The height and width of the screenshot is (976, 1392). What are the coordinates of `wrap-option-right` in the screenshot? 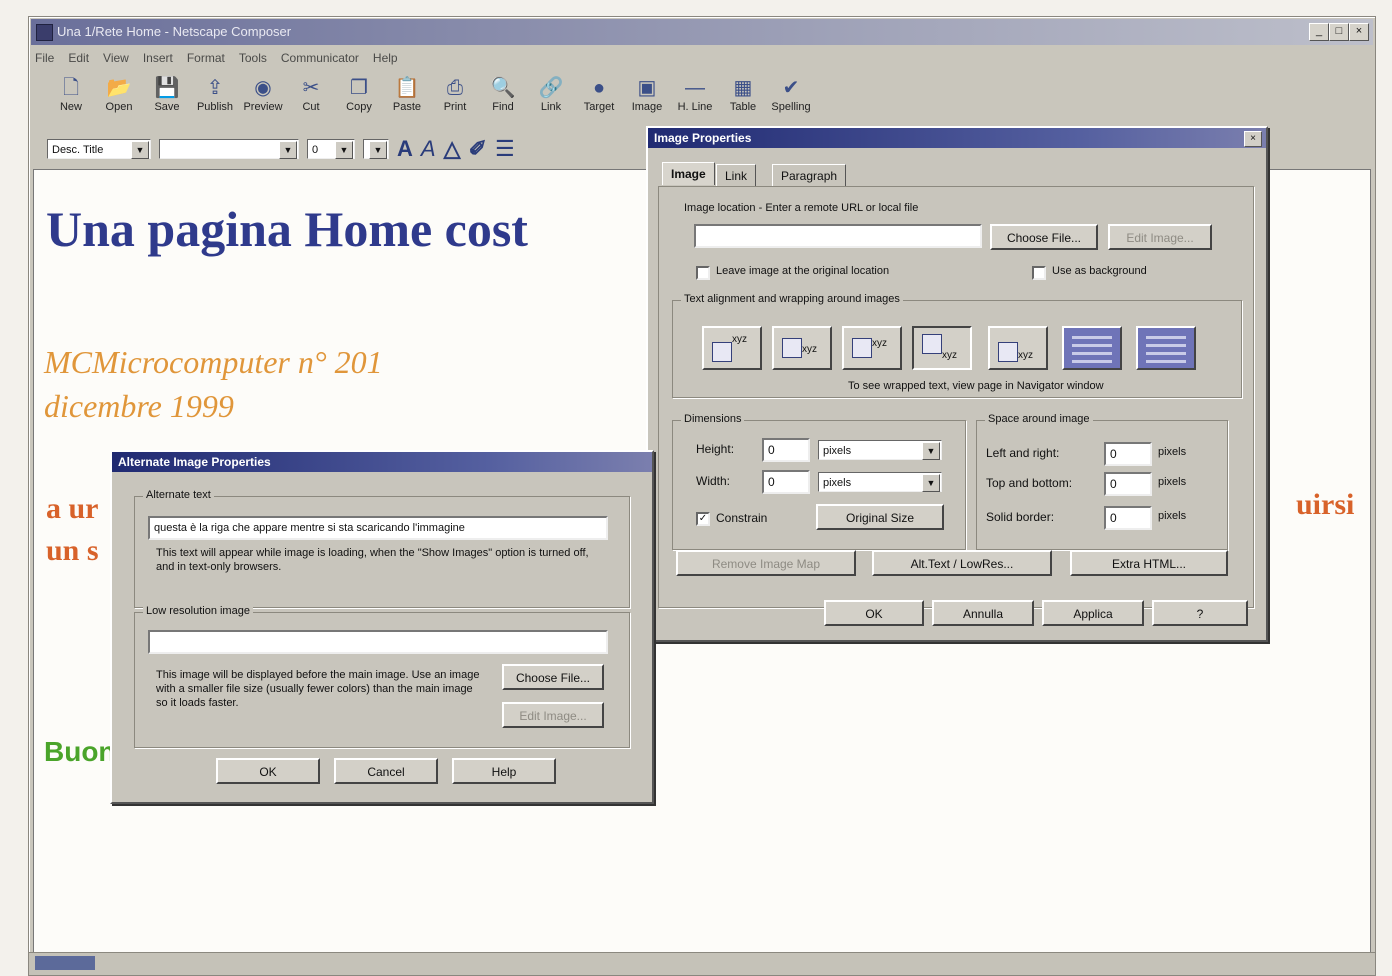 It's located at (1166, 348).